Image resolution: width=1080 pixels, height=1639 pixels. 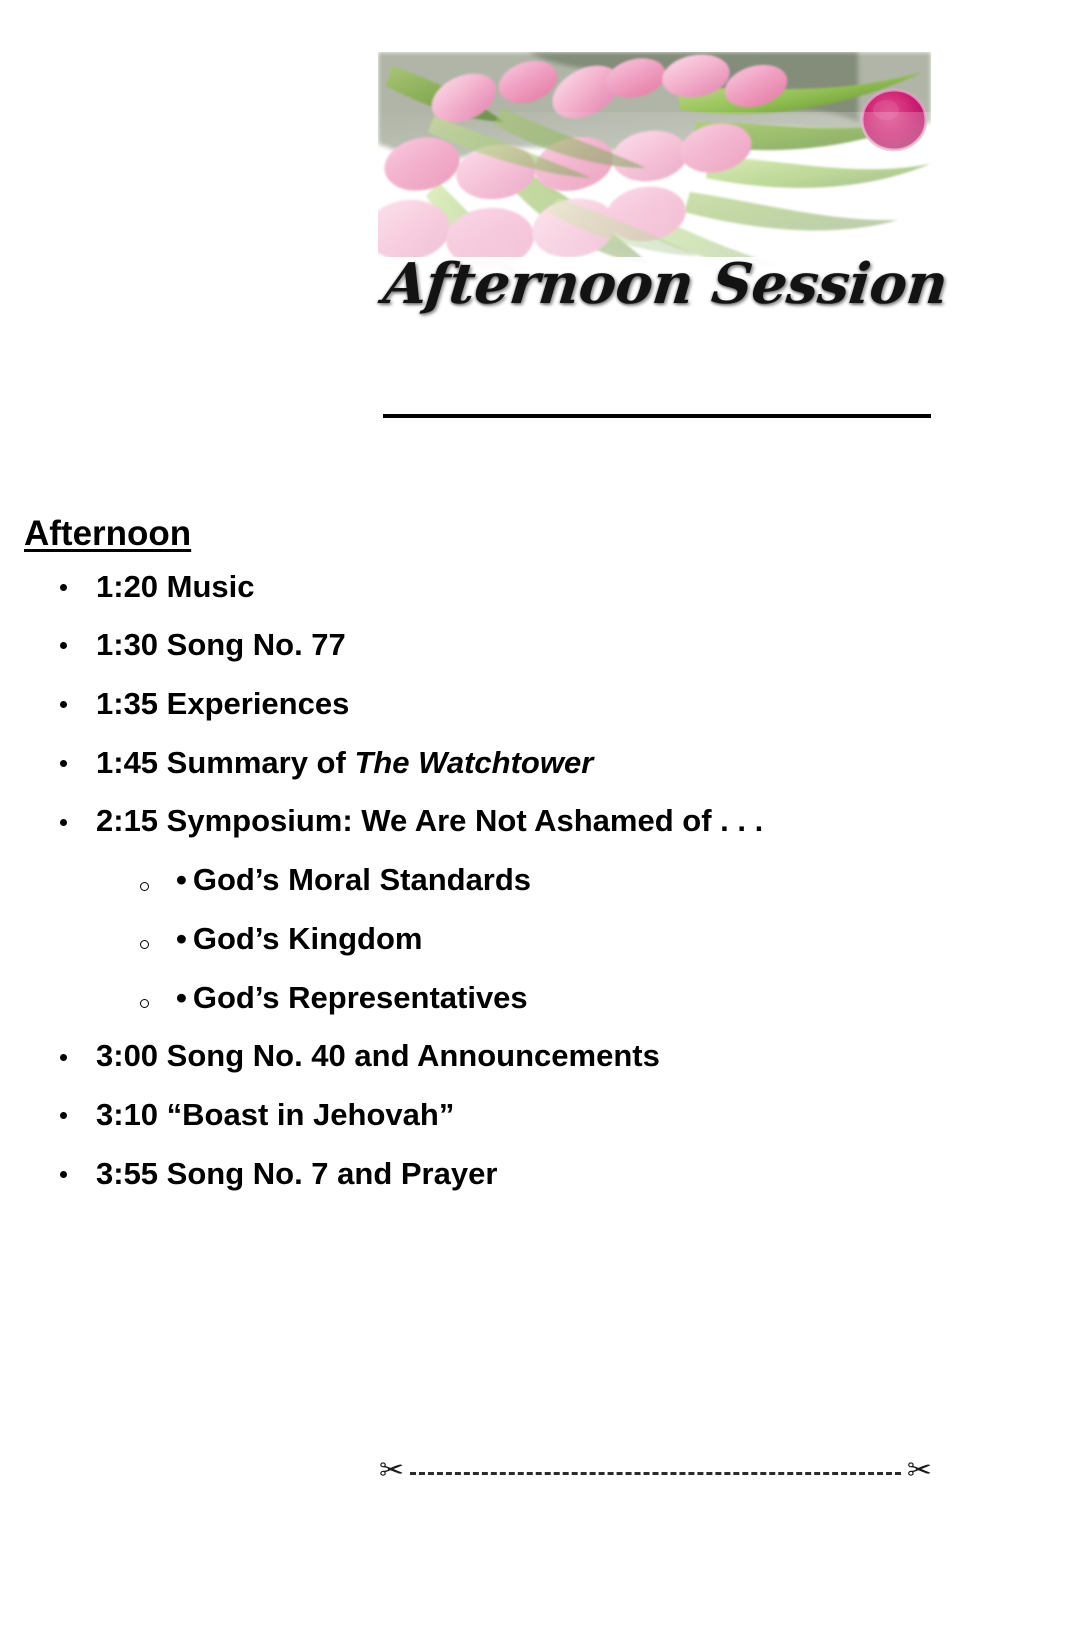 I want to click on schedule-item: 1:35 Experiences, so click(x=540, y=703).